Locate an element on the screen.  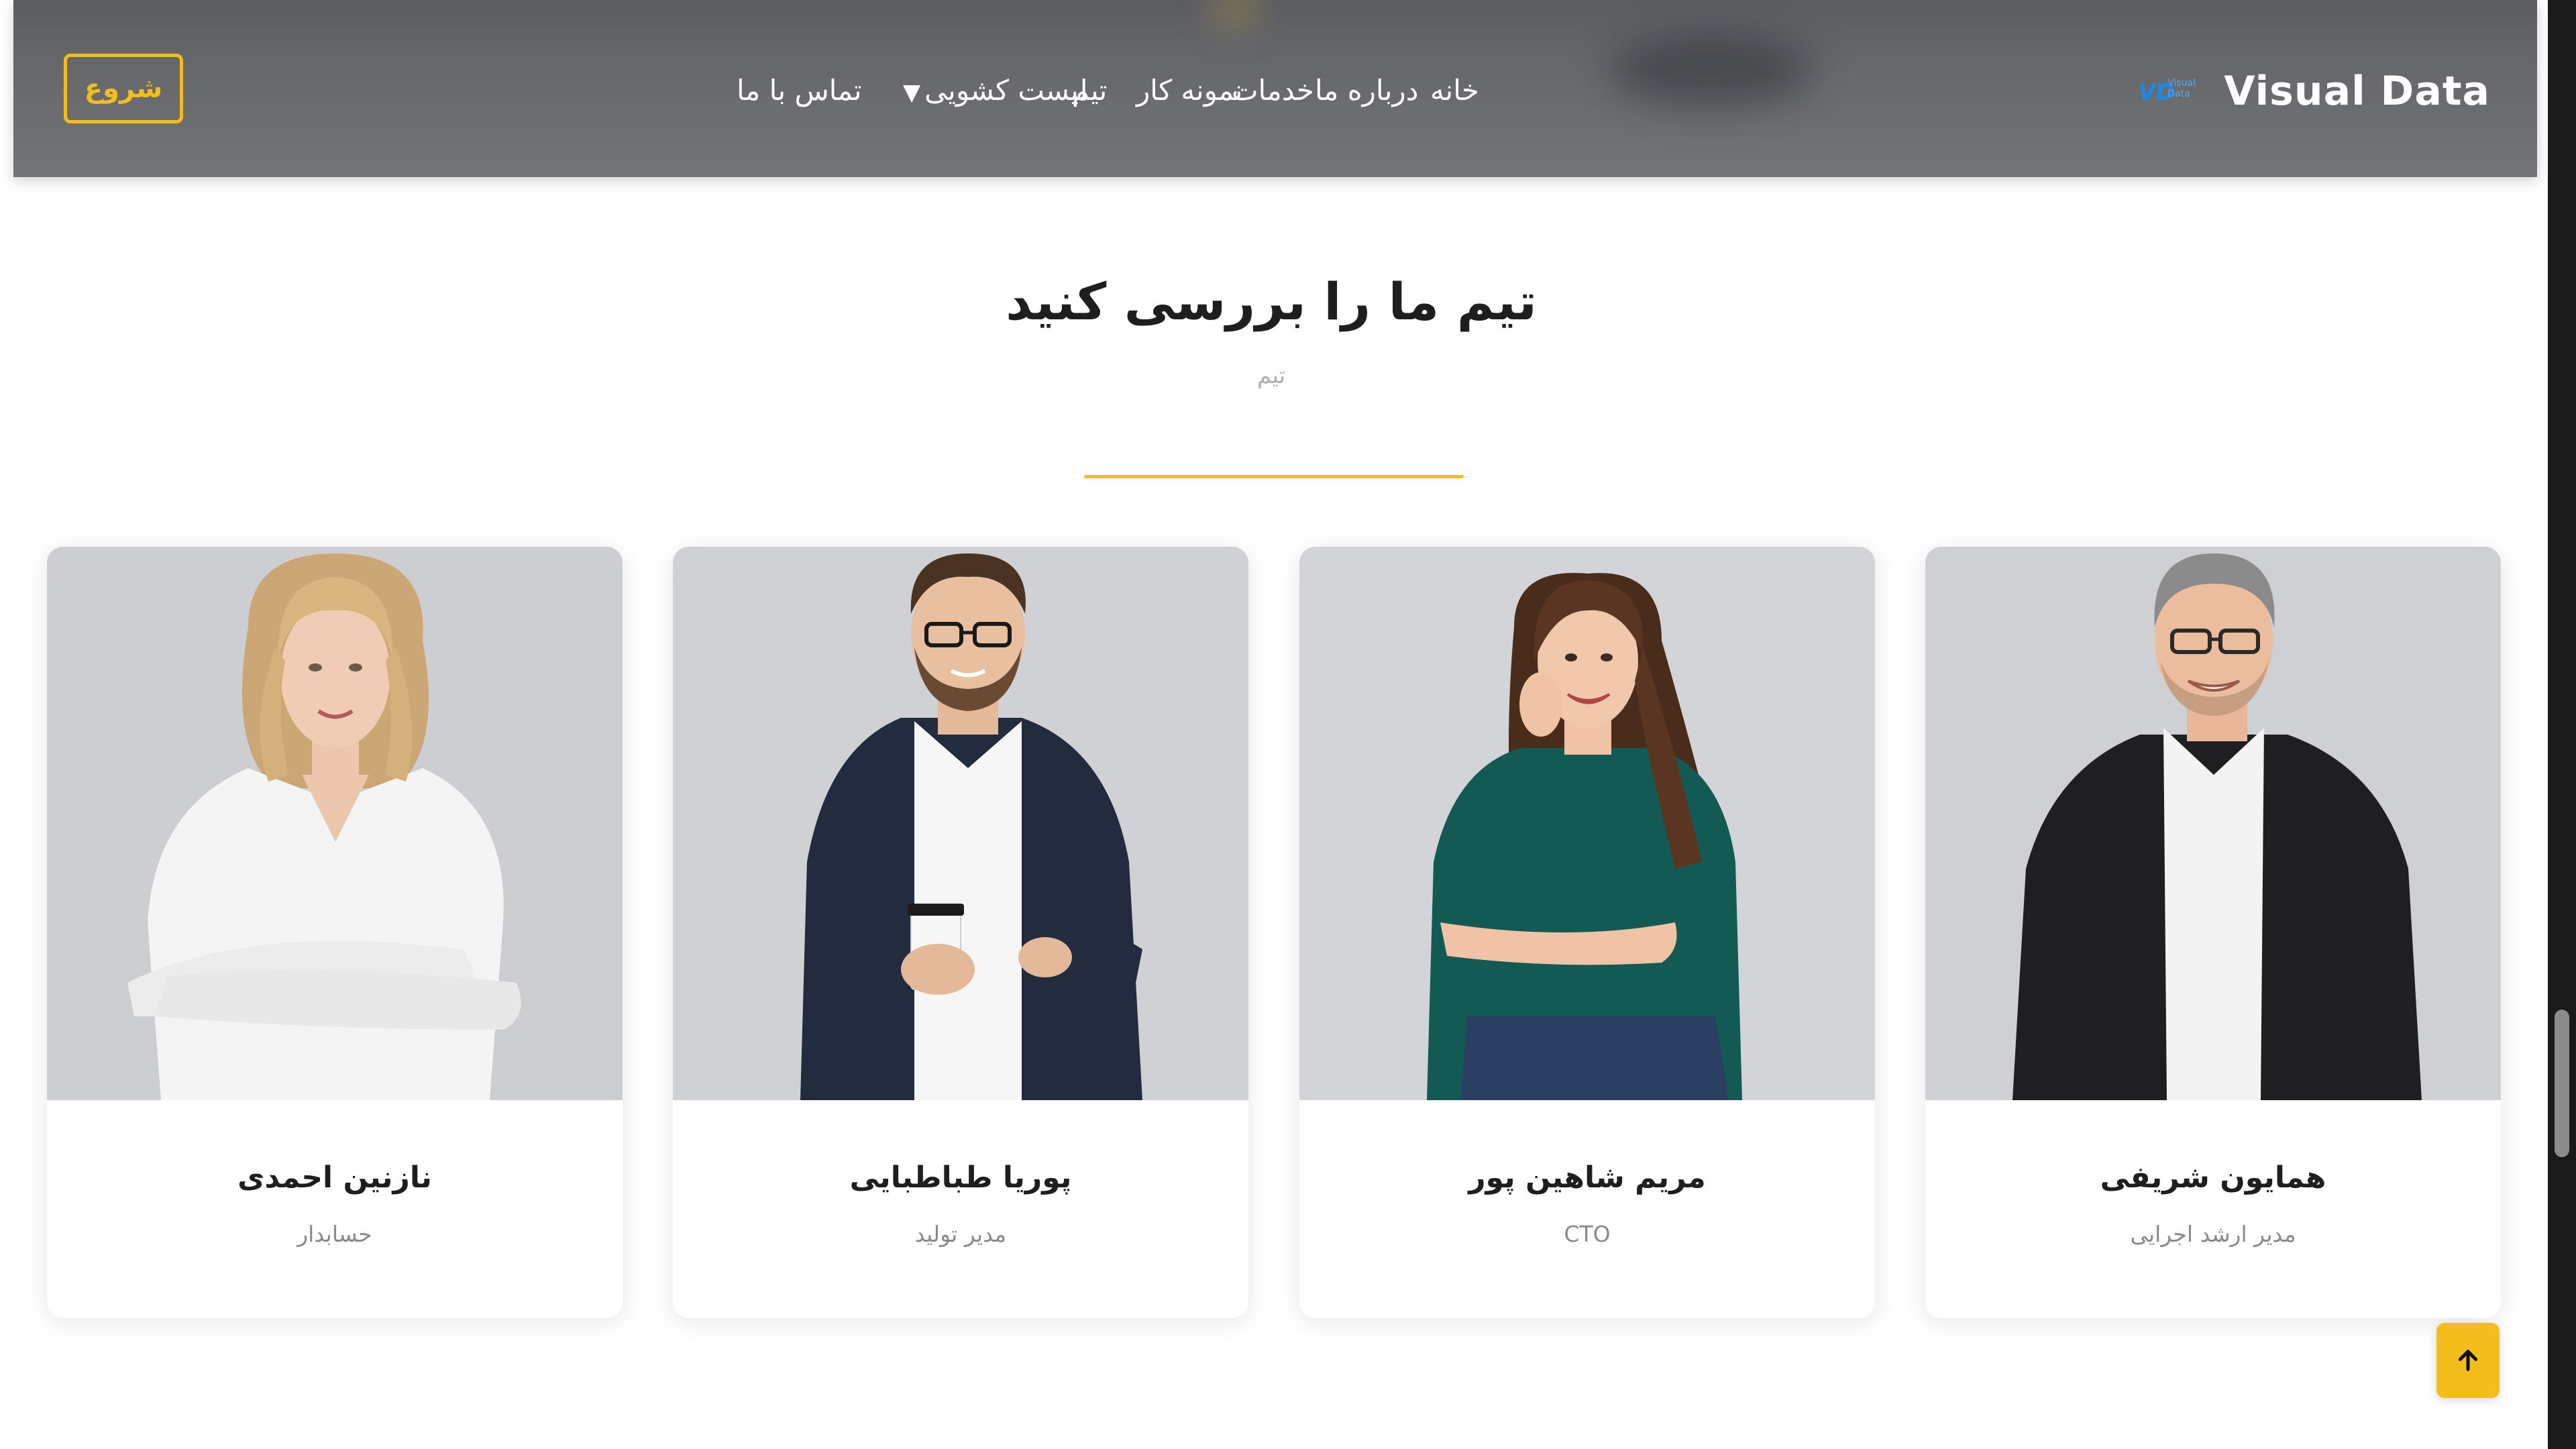
scrollbar-thumb is located at coordinates (2562, 1083).